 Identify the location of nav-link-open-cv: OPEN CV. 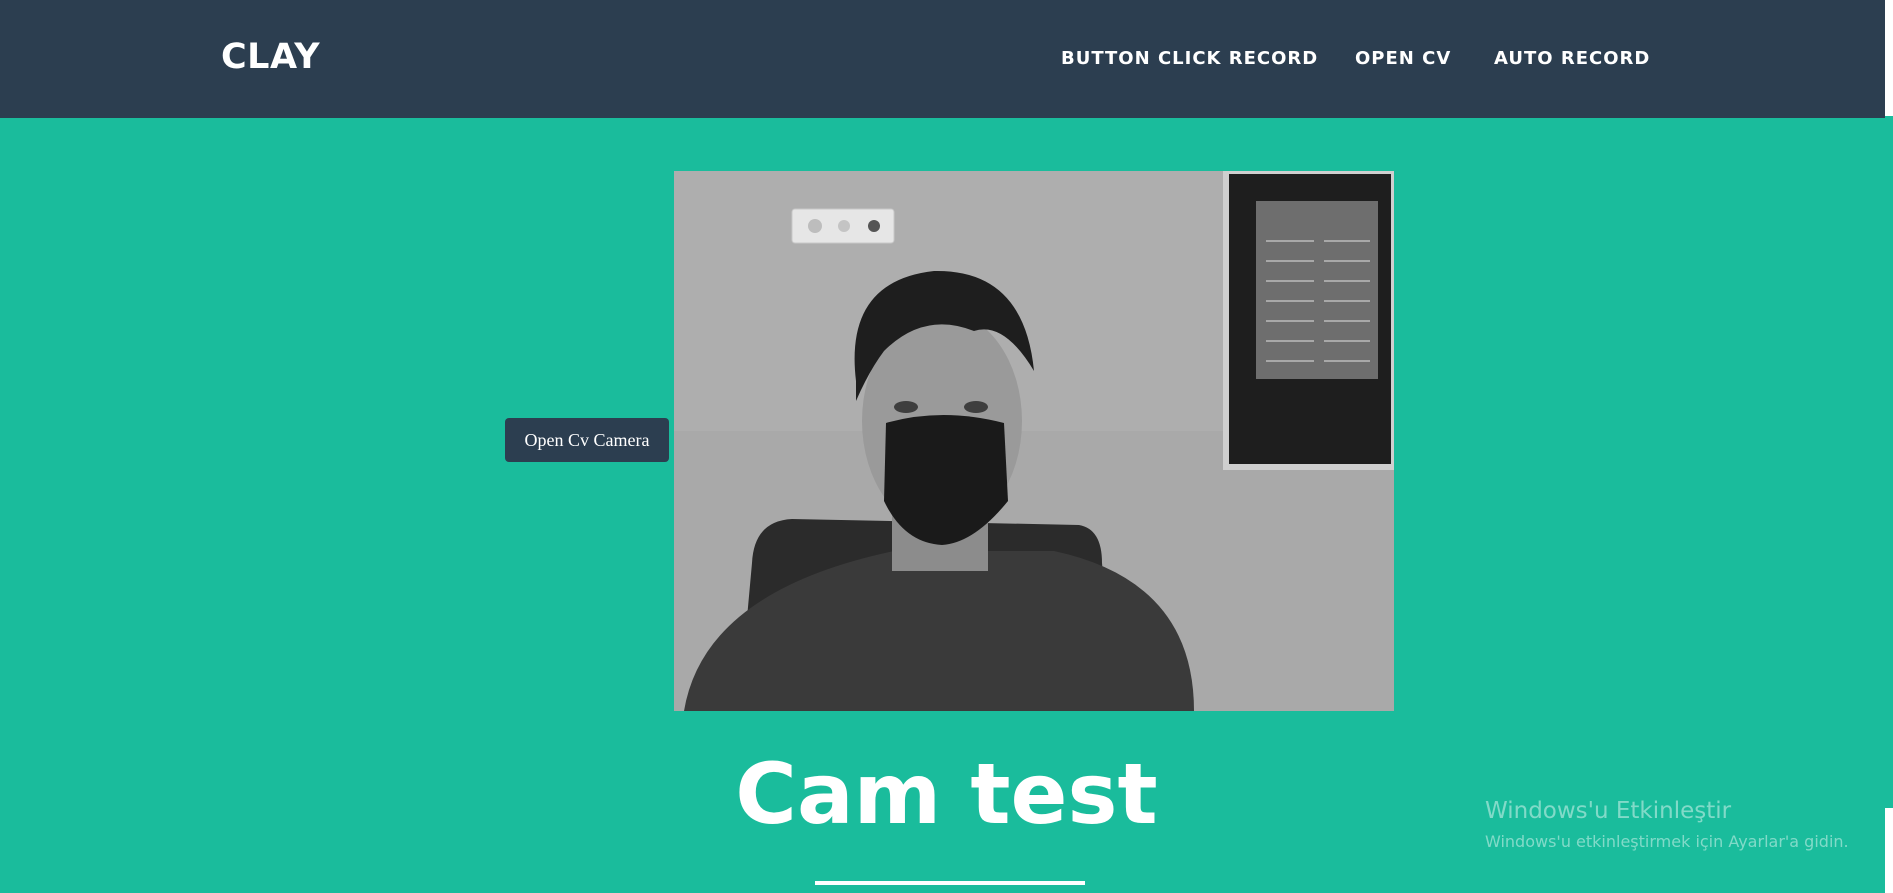
(1403, 58).